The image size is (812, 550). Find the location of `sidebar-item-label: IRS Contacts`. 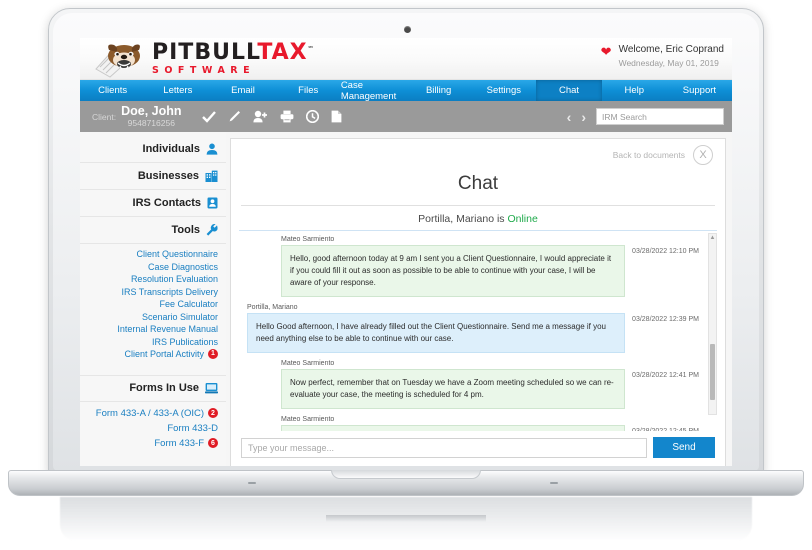

sidebar-item-label: IRS Contacts is located at coordinates (166, 203).